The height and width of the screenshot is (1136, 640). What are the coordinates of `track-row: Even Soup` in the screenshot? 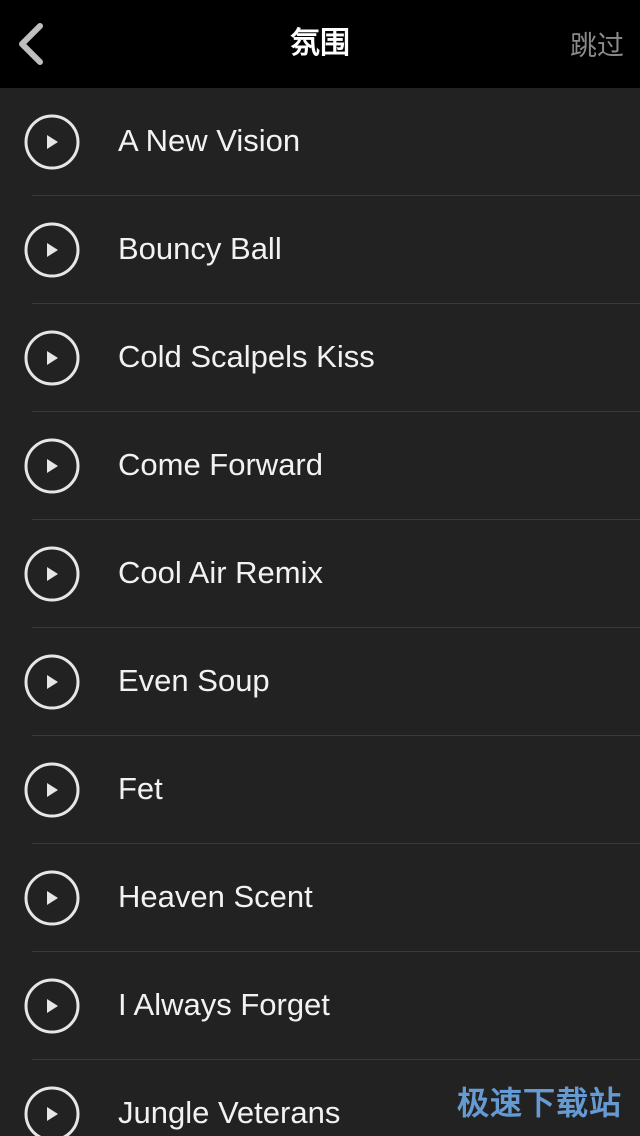 It's located at (320, 682).